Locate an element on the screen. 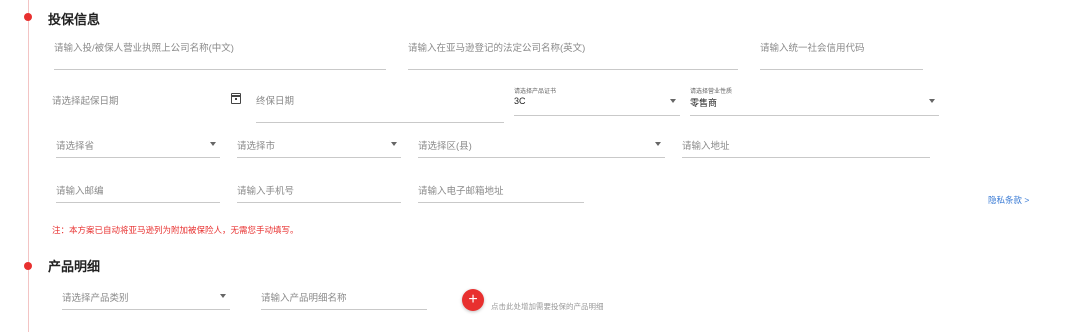 The width and height of the screenshot is (1080, 332). email-input: 请输入电子邮箱地址 is located at coordinates (501, 193).